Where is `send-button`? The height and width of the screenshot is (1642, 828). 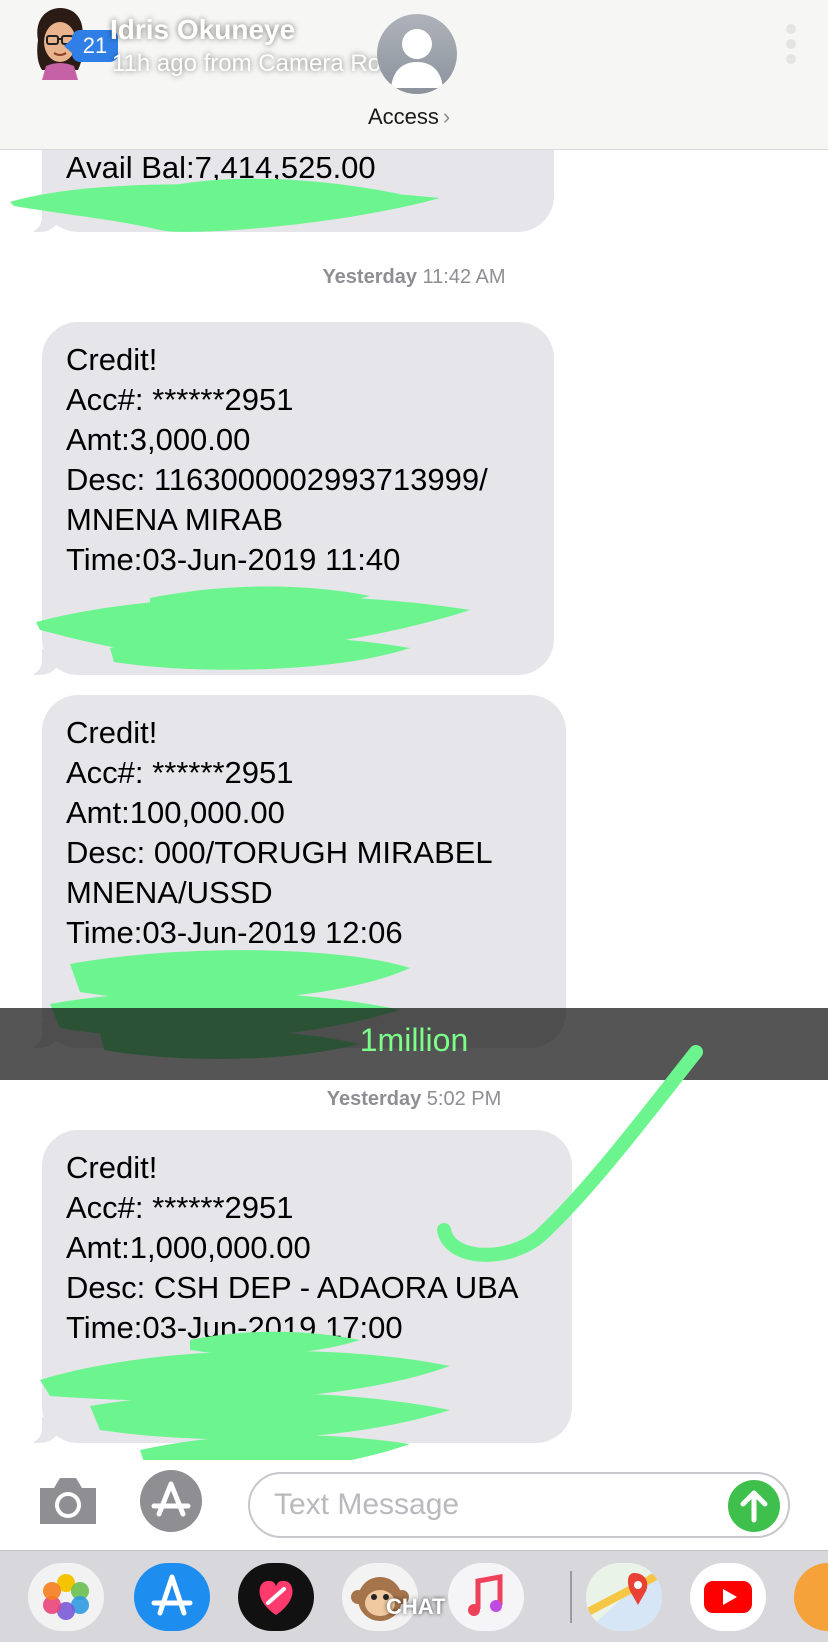
send-button is located at coordinates (754, 1506).